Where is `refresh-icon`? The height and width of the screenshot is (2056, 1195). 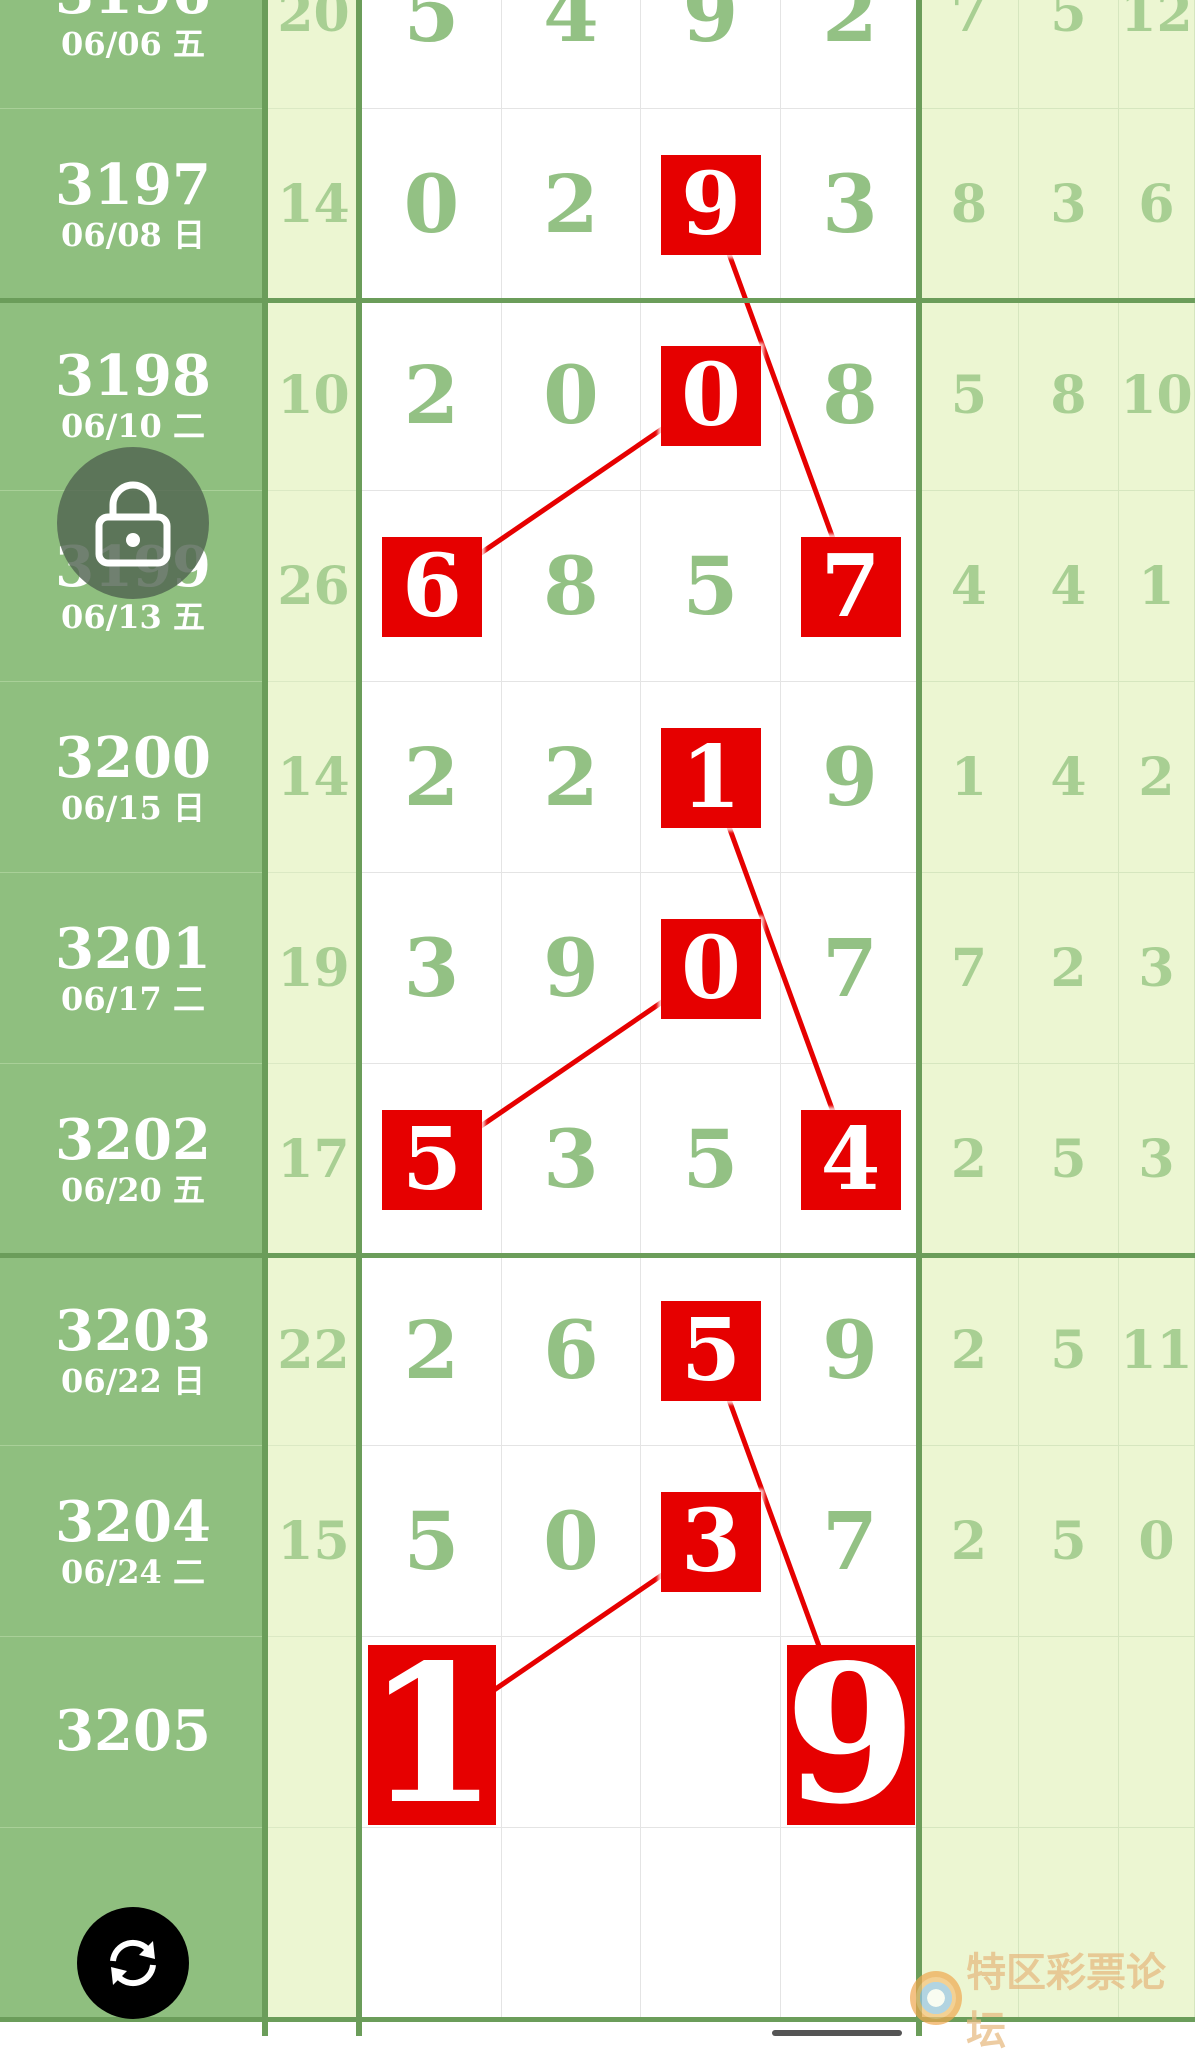 refresh-icon is located at coordinates (133, 1963).